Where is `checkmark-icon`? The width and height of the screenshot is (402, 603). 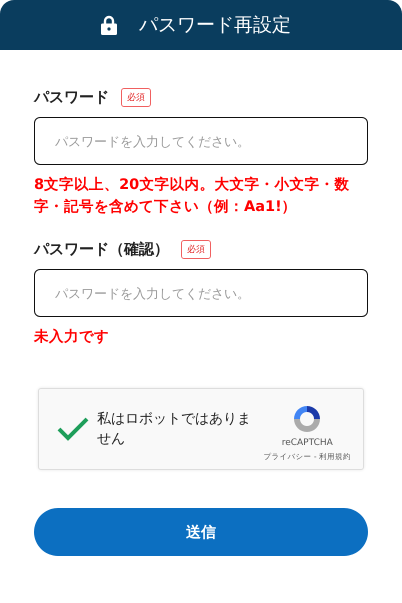 checkmark-icon is located at coordinates (73, 429).